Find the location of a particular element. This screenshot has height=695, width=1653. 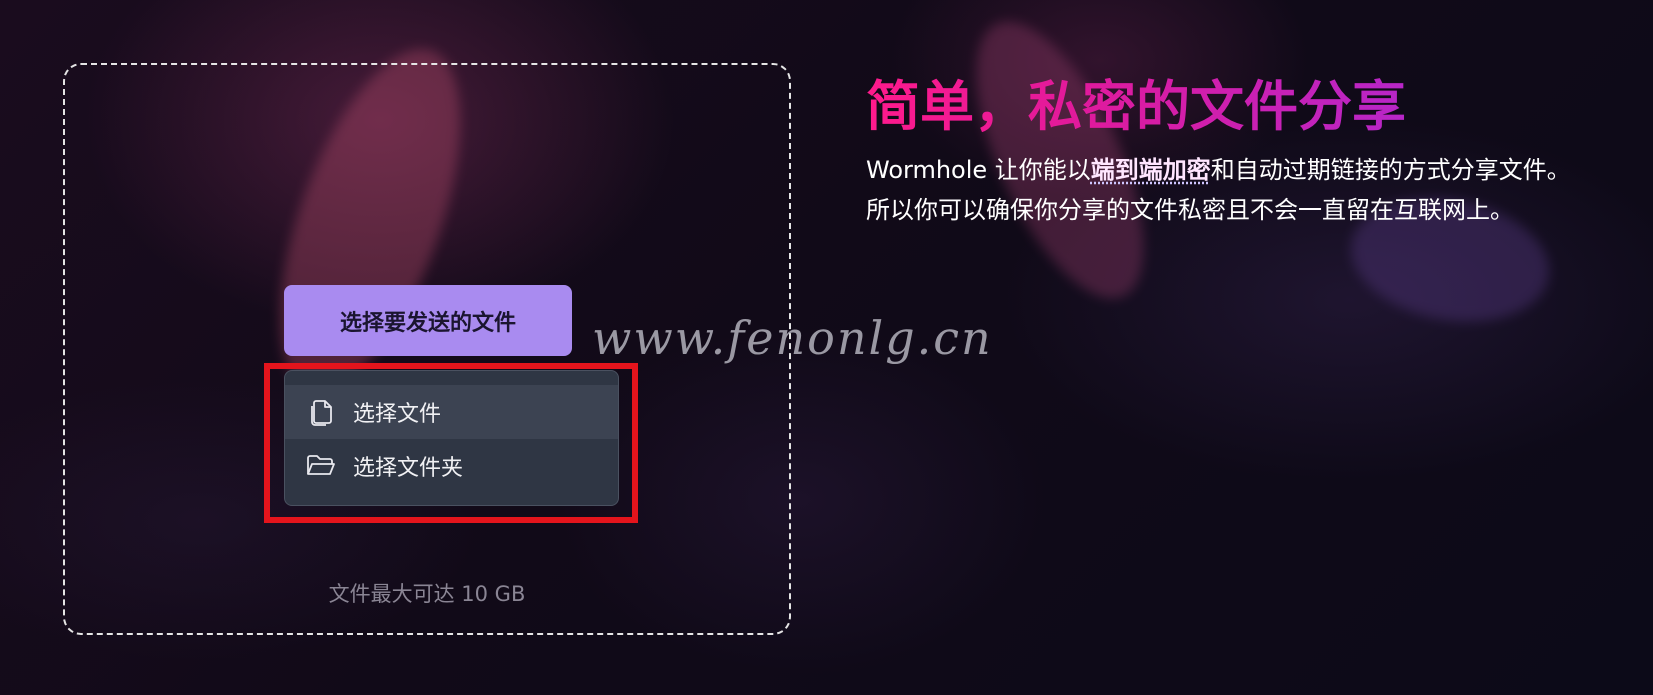

menu-highlight-annotation is located at coordinates (451, 443).